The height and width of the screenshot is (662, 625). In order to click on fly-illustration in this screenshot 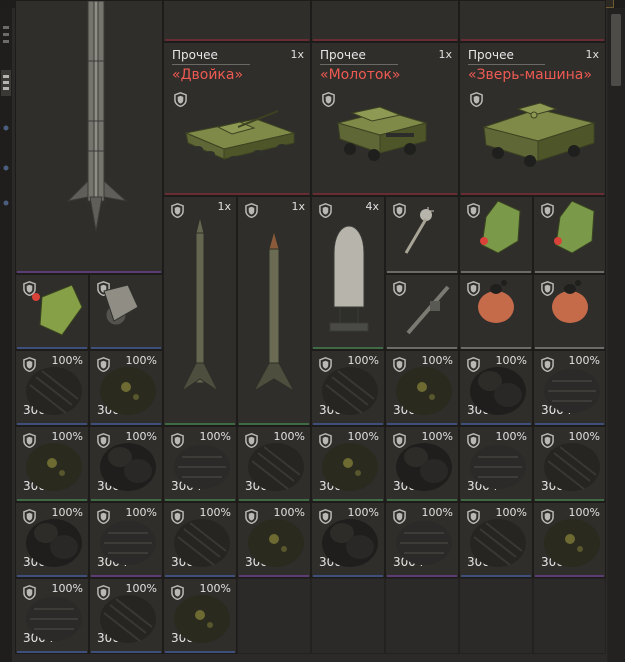, I will do `click(498, 312)`.